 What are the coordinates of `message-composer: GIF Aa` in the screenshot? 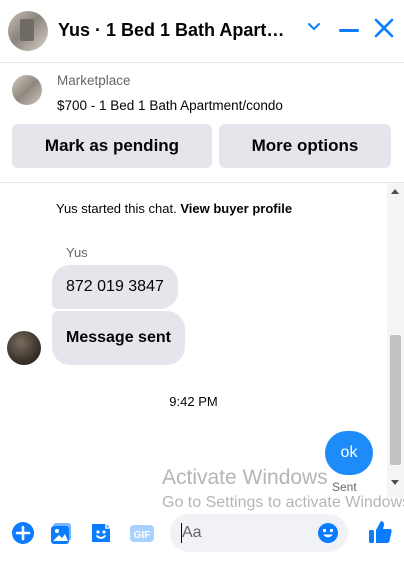 It's located at (202, 533).